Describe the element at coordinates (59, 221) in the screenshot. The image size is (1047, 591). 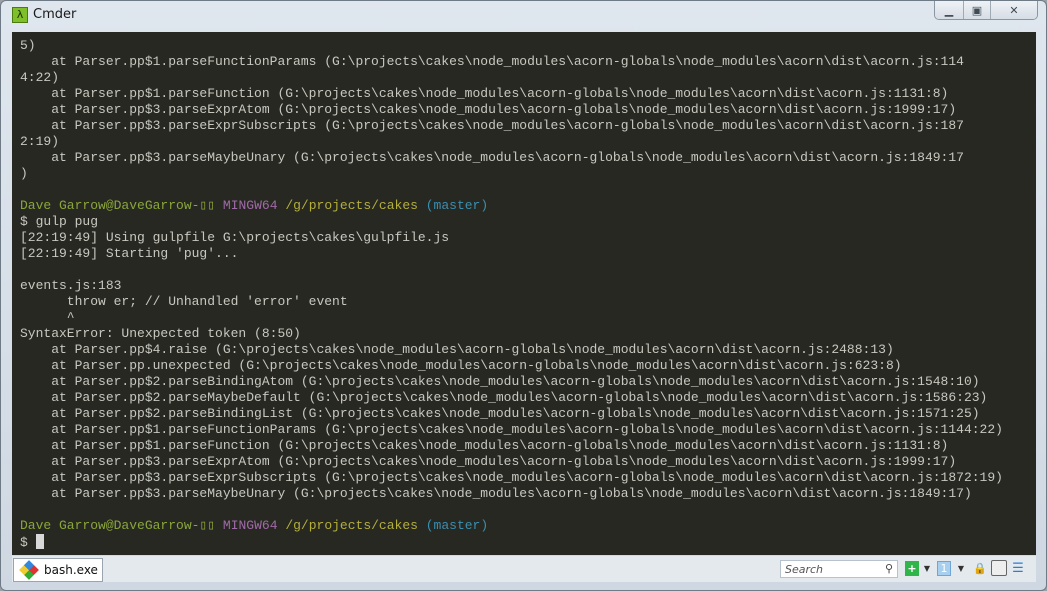
I see `terminal-text: $ gulp pug` at that location.